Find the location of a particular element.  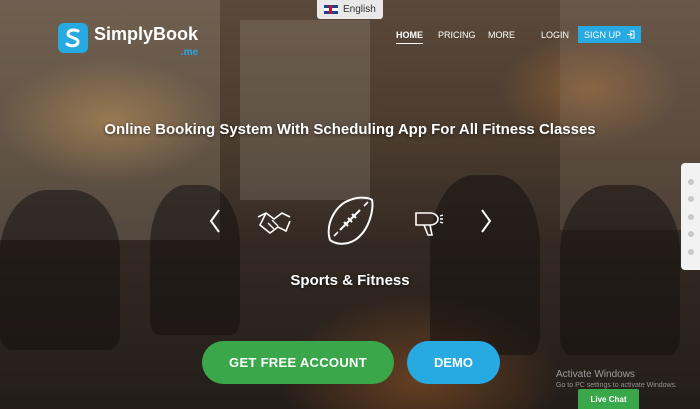

get-free-account-button: GET FREE ACCOUNT is located at coordinates (298, 362).